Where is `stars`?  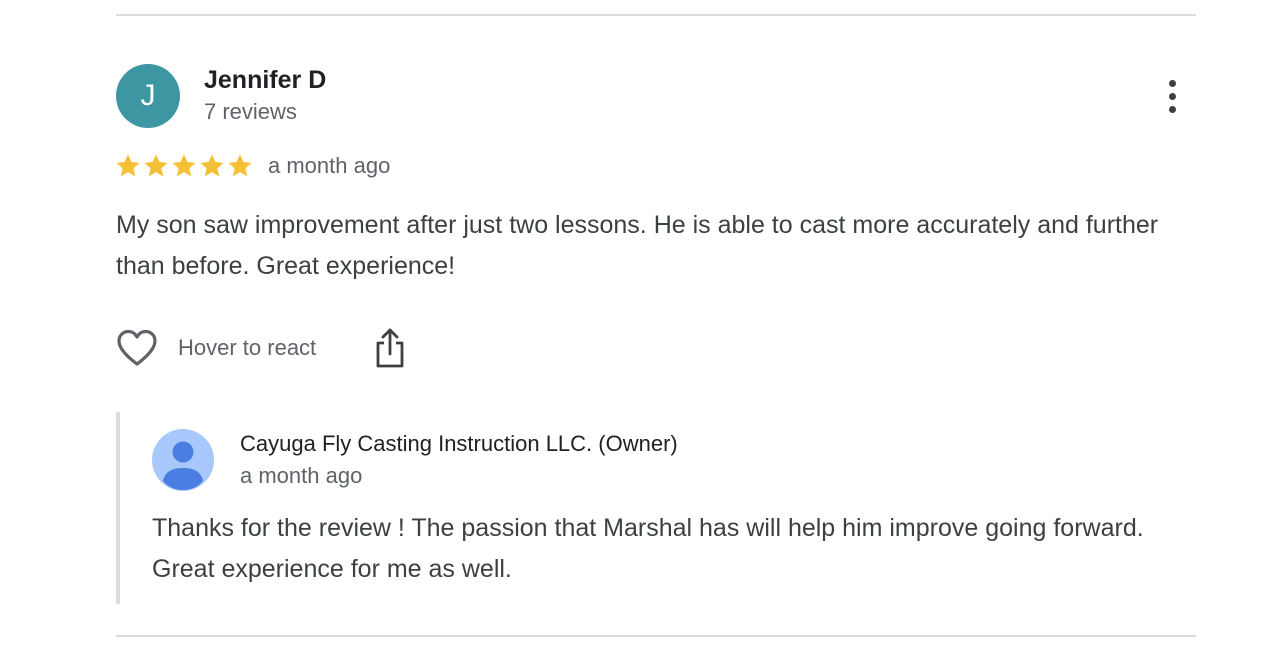
stars is located at coordinates (184, 166).